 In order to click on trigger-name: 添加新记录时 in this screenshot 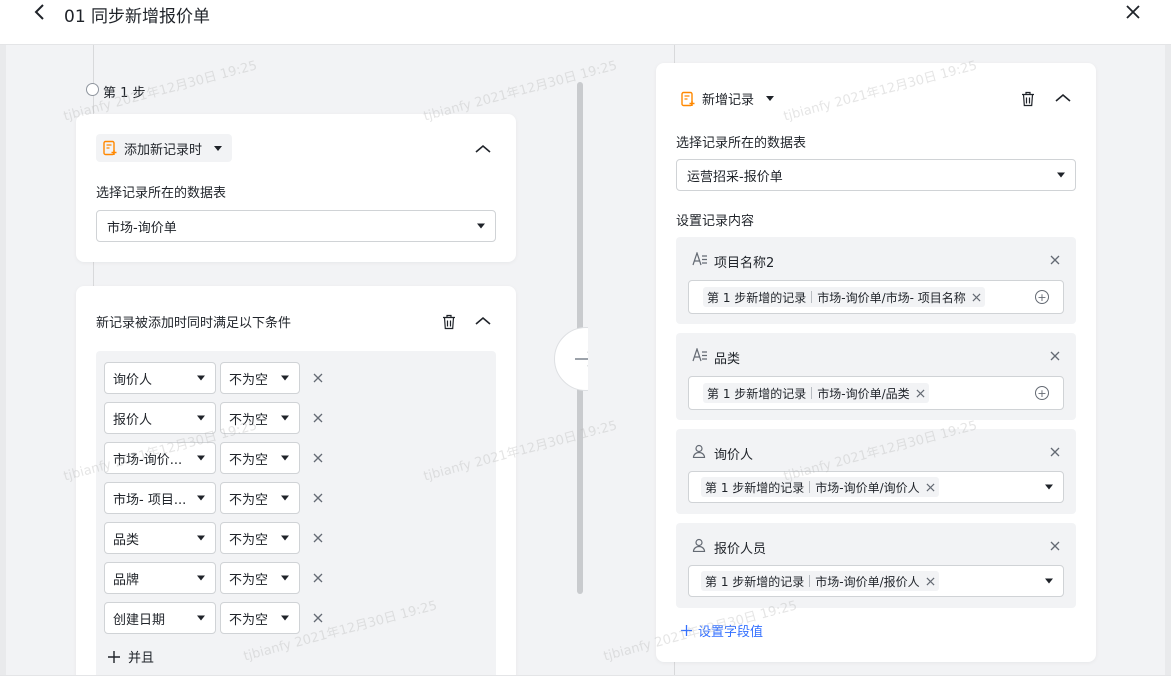, I will do `click(163, 150)`.